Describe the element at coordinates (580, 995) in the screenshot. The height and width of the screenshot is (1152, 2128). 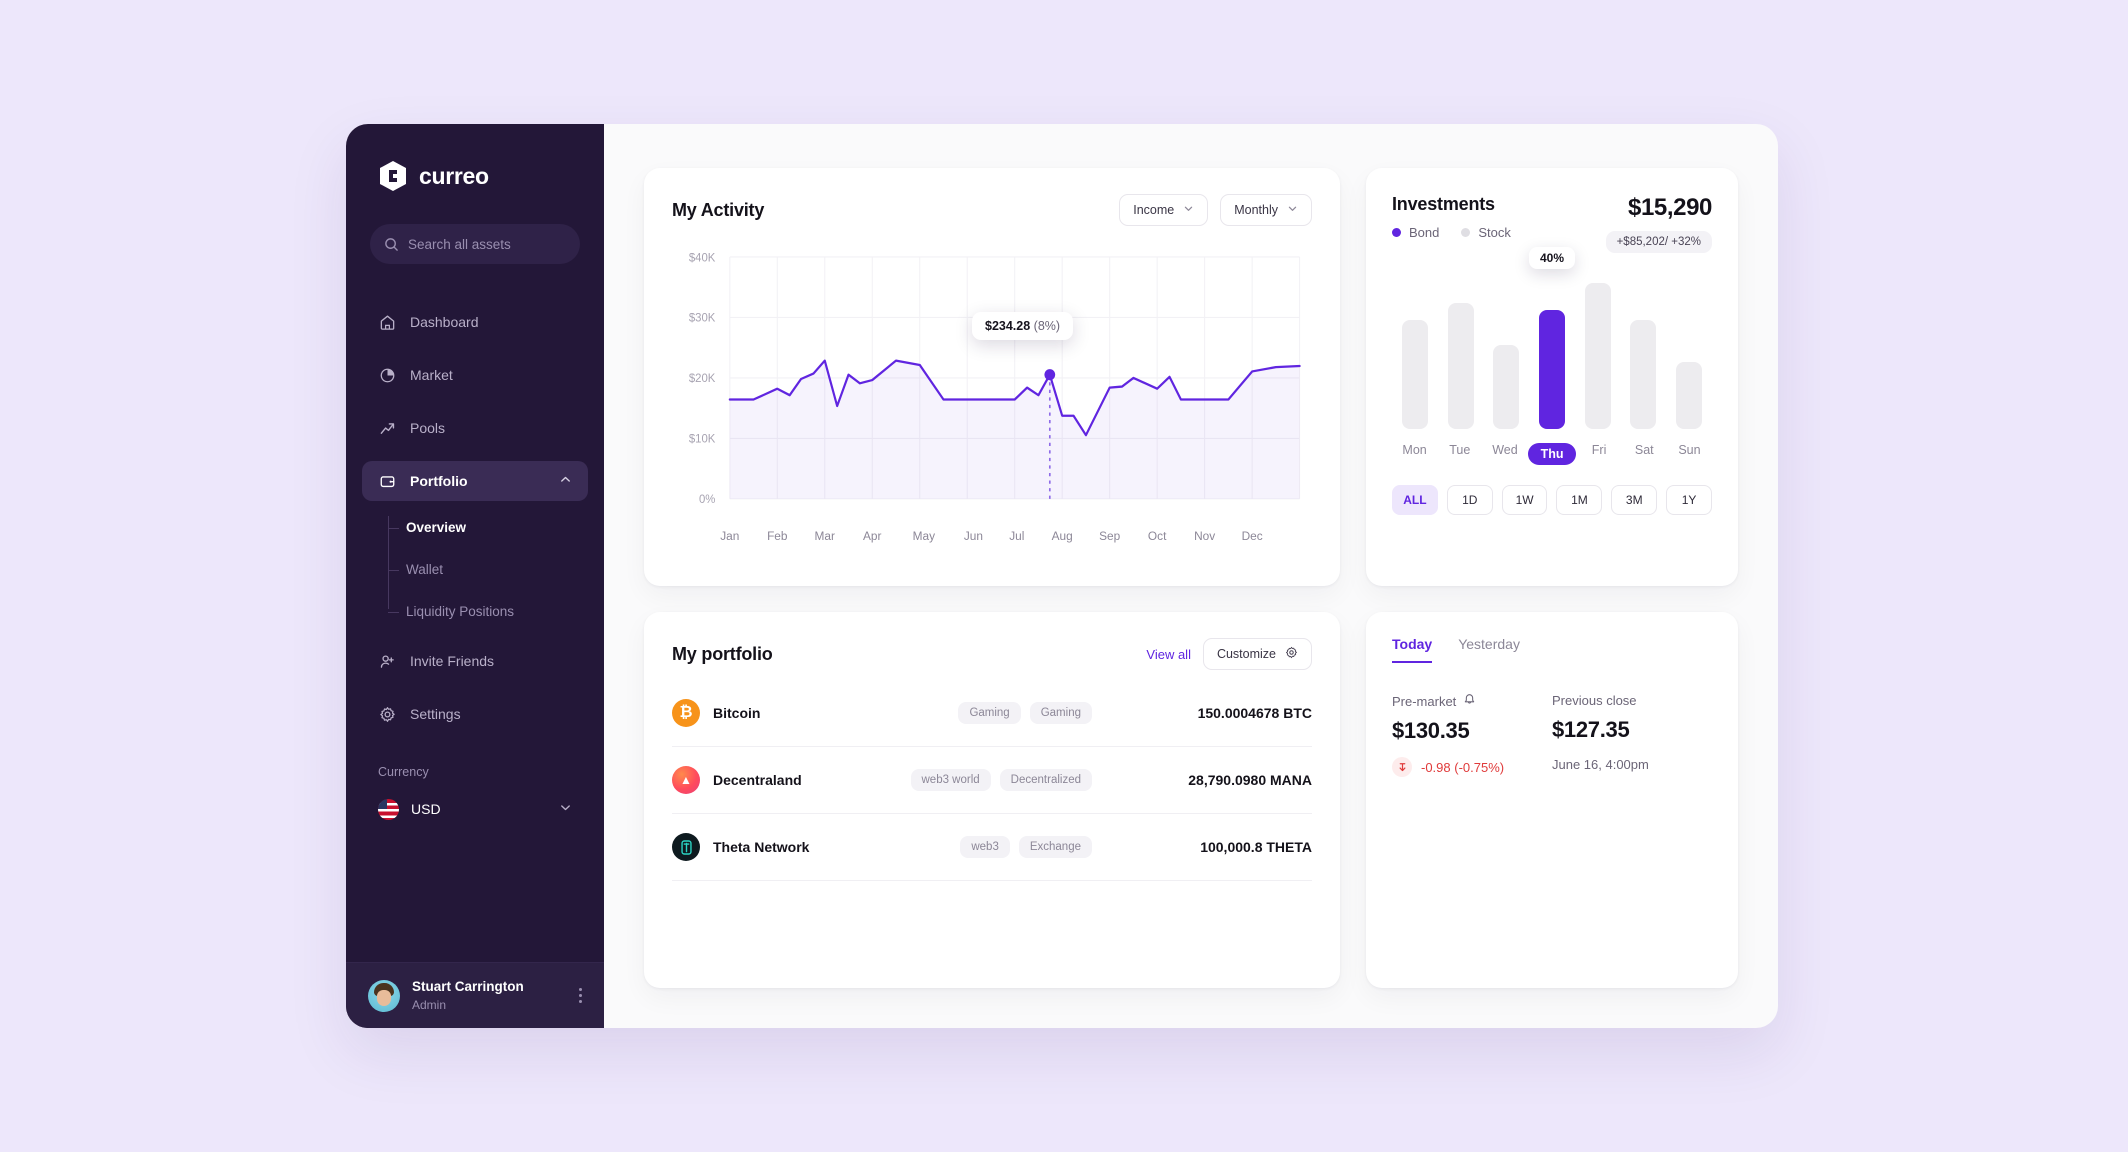
I see `kebab-menu-icon` at that location.